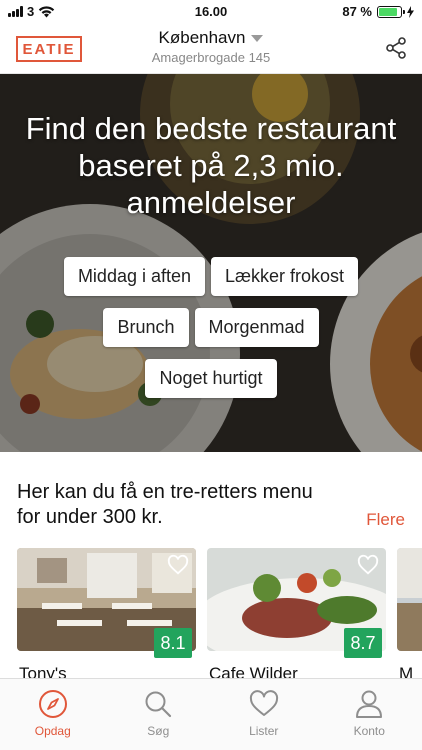  I want to click on restaurant-name: M, so click(406, 671).